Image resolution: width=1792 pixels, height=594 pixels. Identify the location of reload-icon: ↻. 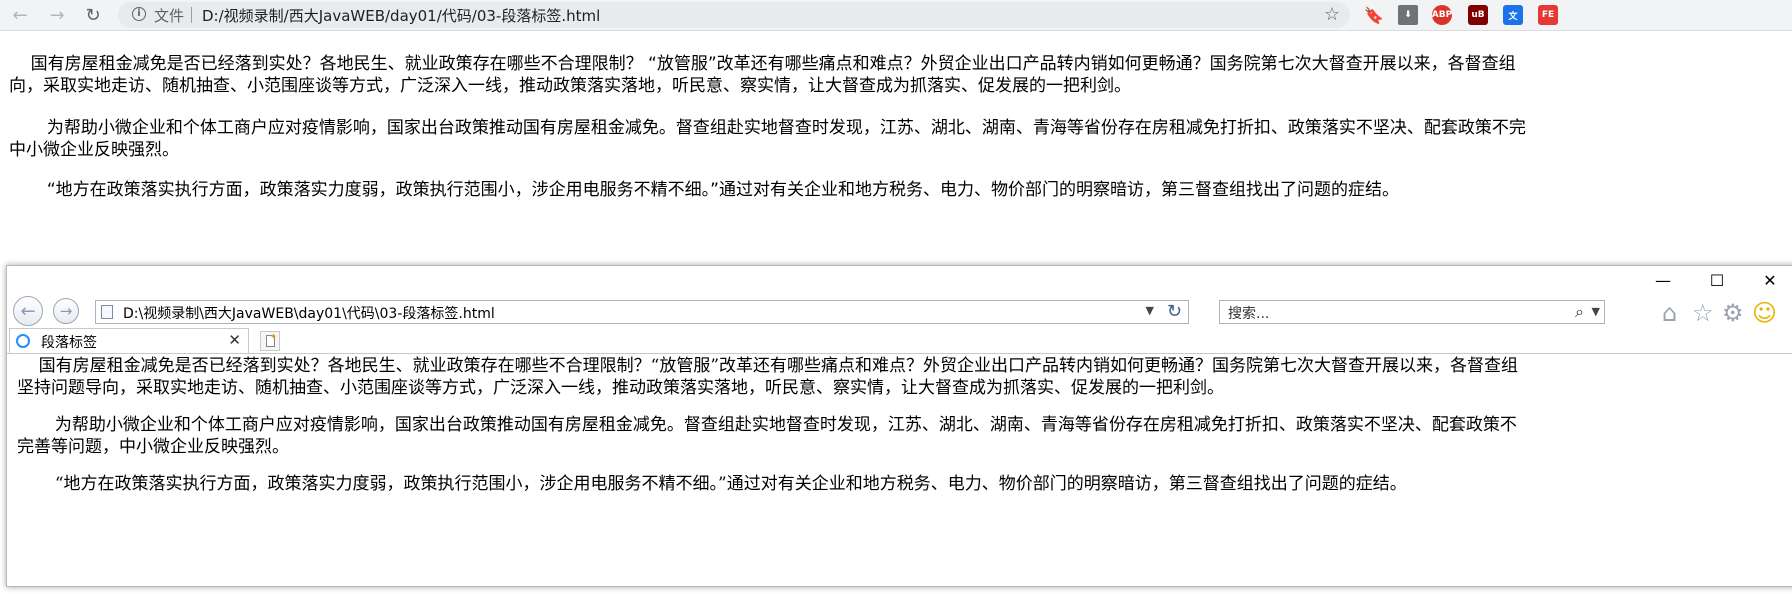
(93, 15).